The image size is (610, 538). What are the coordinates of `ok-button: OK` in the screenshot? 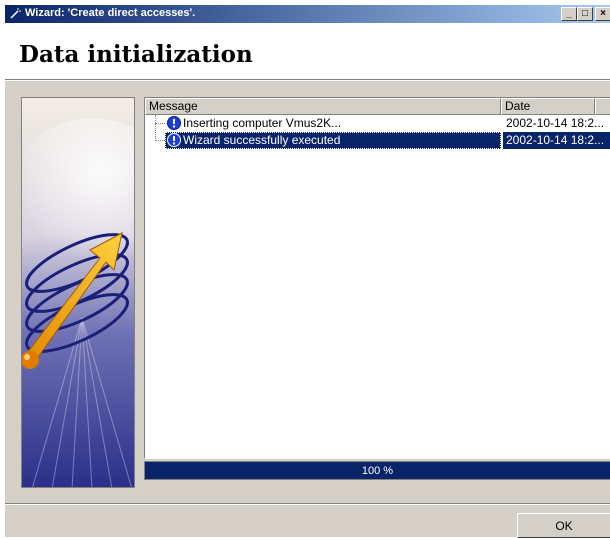 It's located at (563, 525).